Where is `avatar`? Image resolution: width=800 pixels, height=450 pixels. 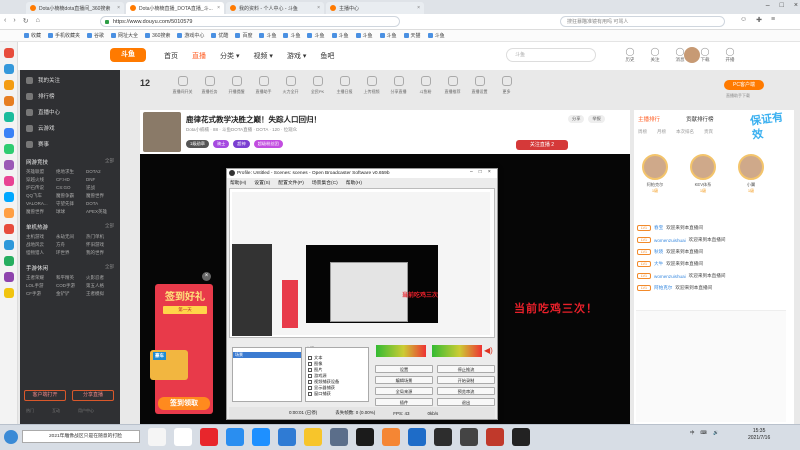 avatar is located at coordinates (692, 55).